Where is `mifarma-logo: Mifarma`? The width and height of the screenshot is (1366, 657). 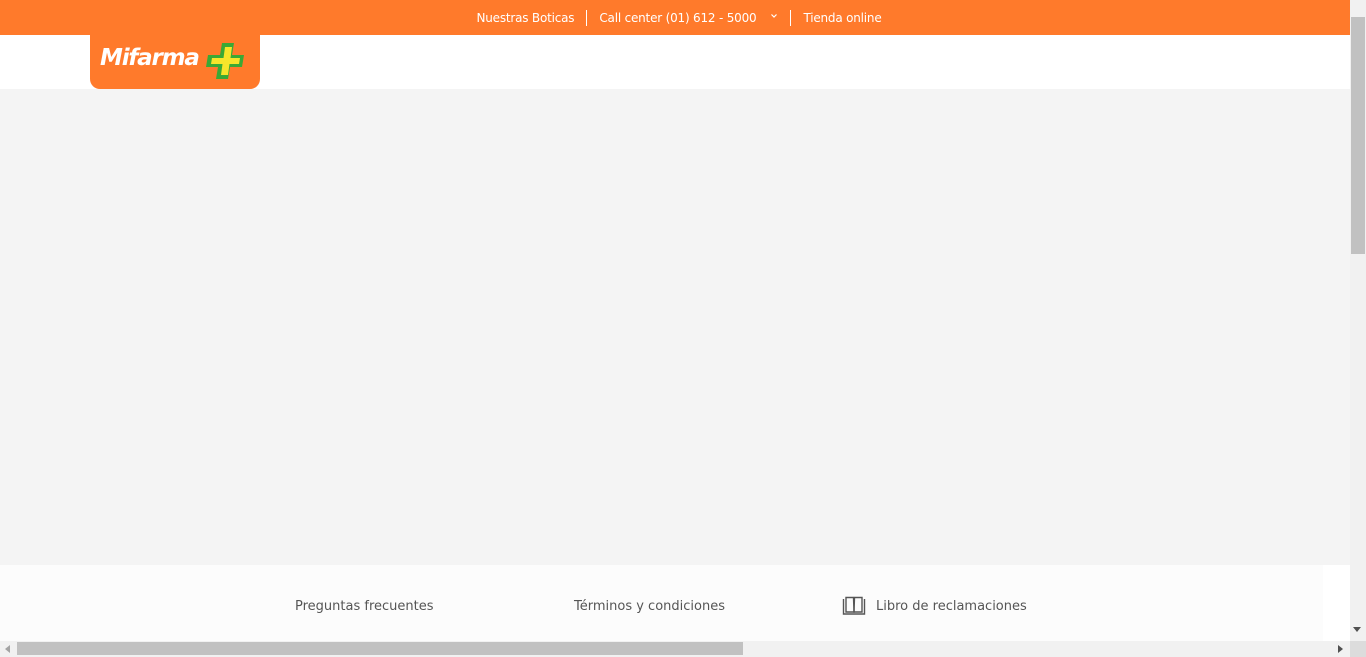 mifarma-logo: Mifarma is located at coordinates (175, 62).